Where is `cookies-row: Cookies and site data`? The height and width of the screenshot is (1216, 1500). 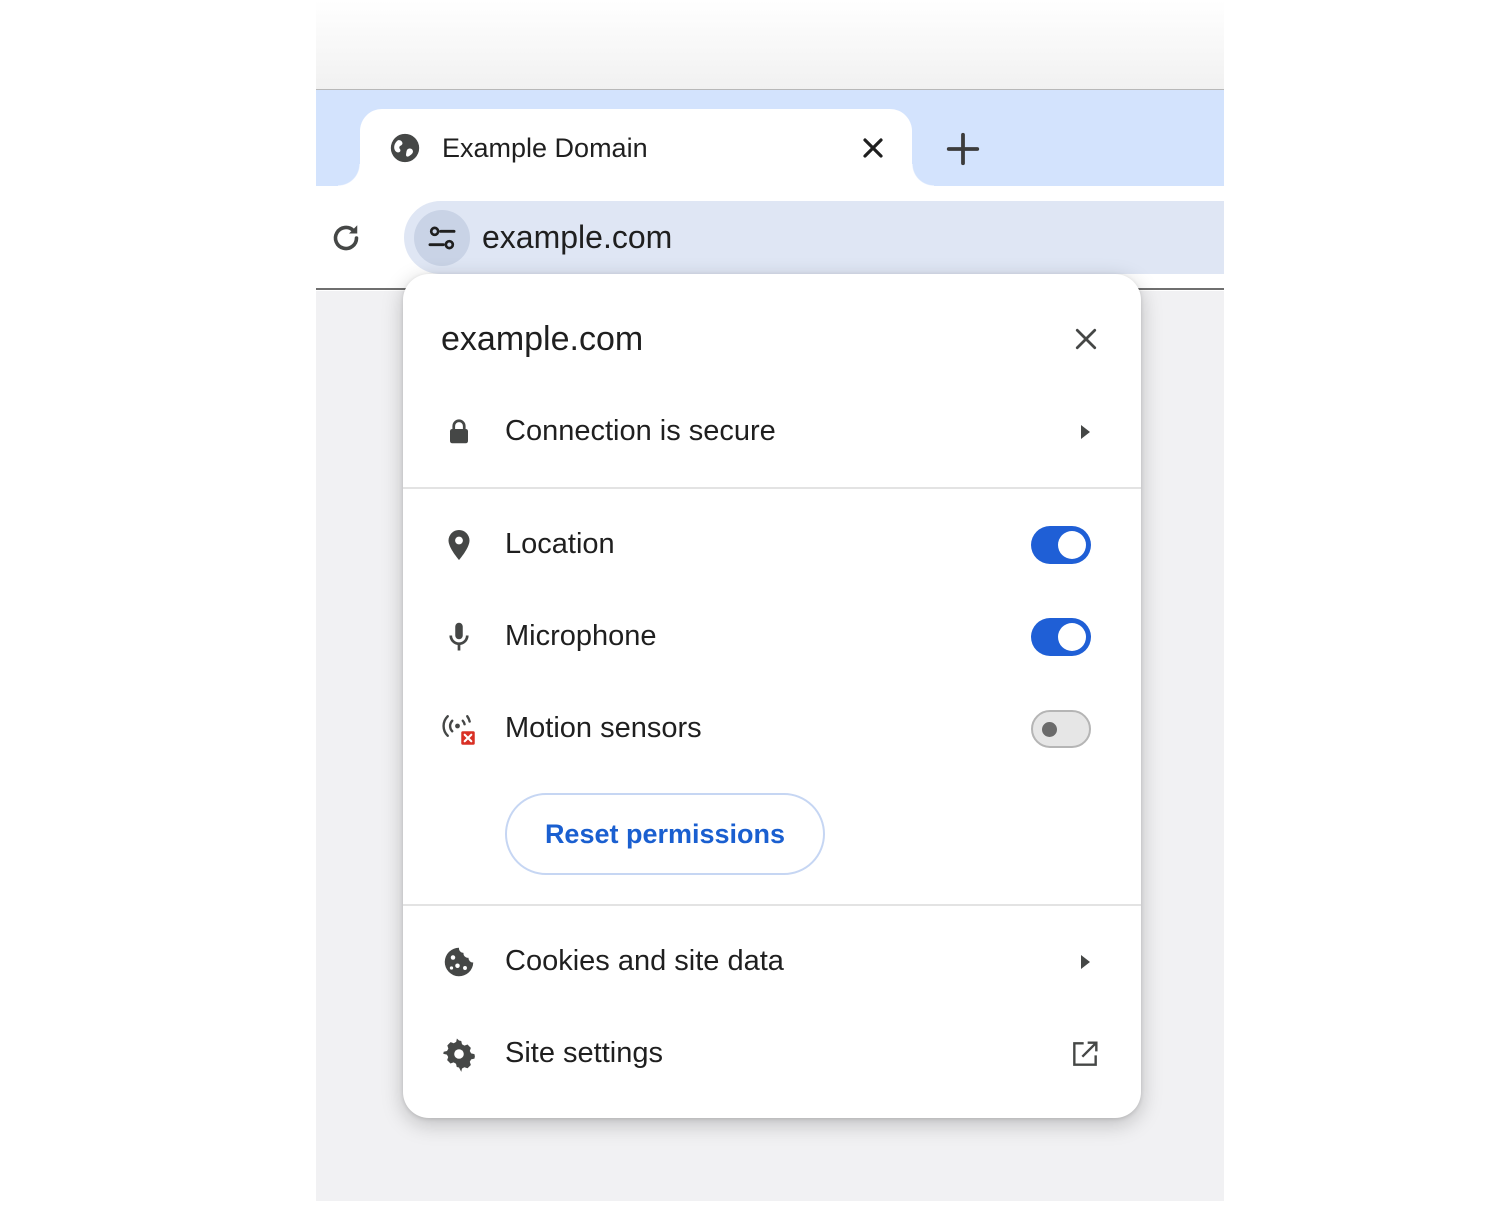
cookies-row: Cookies and site data is located at coordinates (772, 962).